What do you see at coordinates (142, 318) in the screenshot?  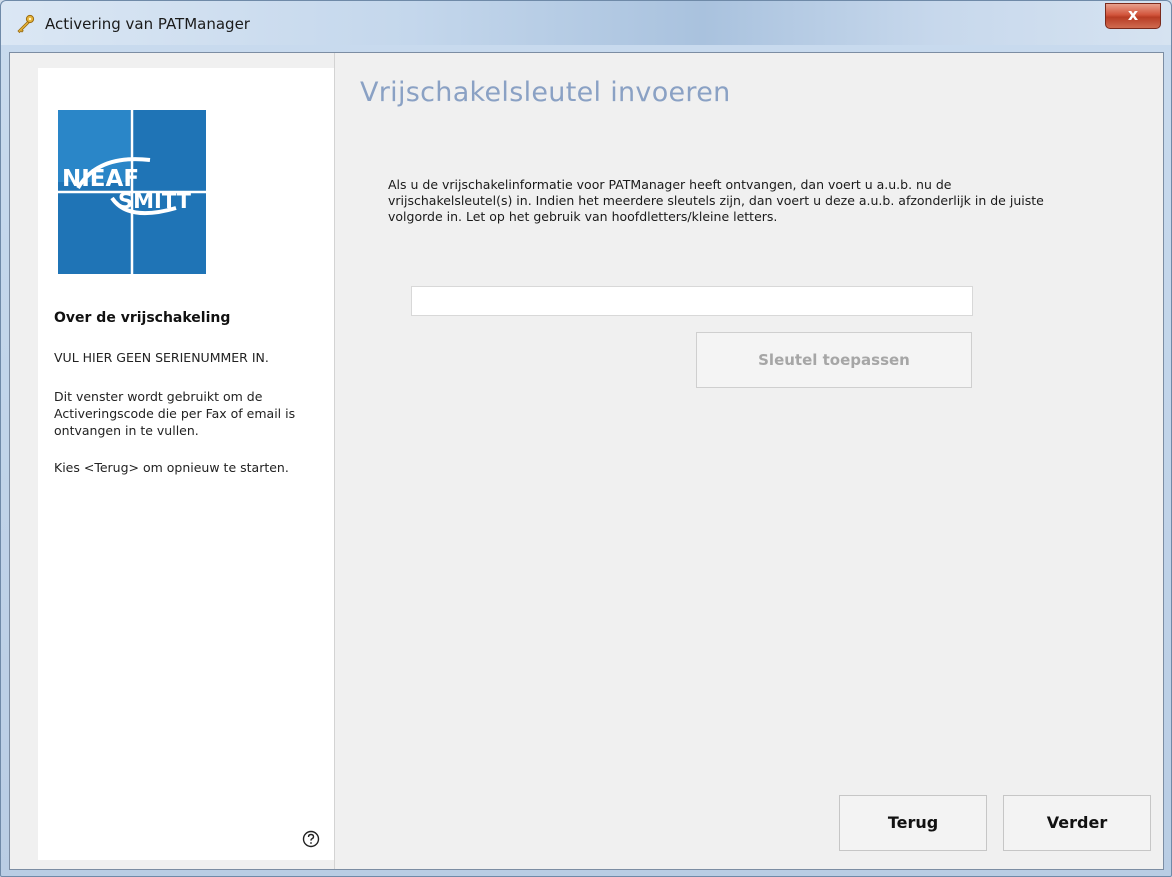 I see `about-title: Over de vrijschakeling` at bounding box center [142, 318].